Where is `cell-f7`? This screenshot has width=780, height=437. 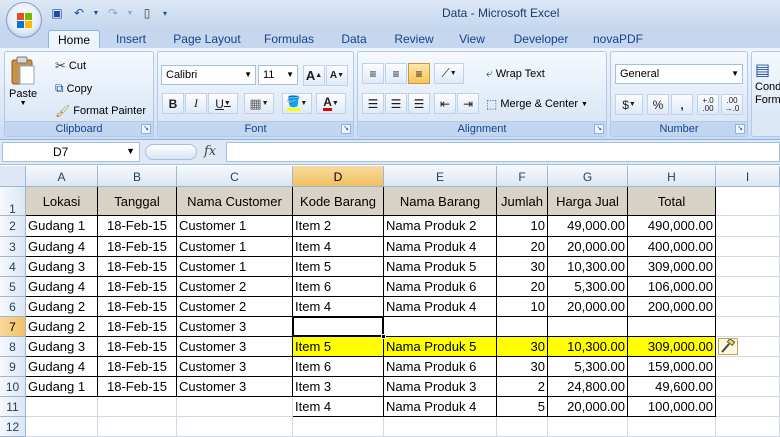 cell-f7 is located at coordinates (522, 327).